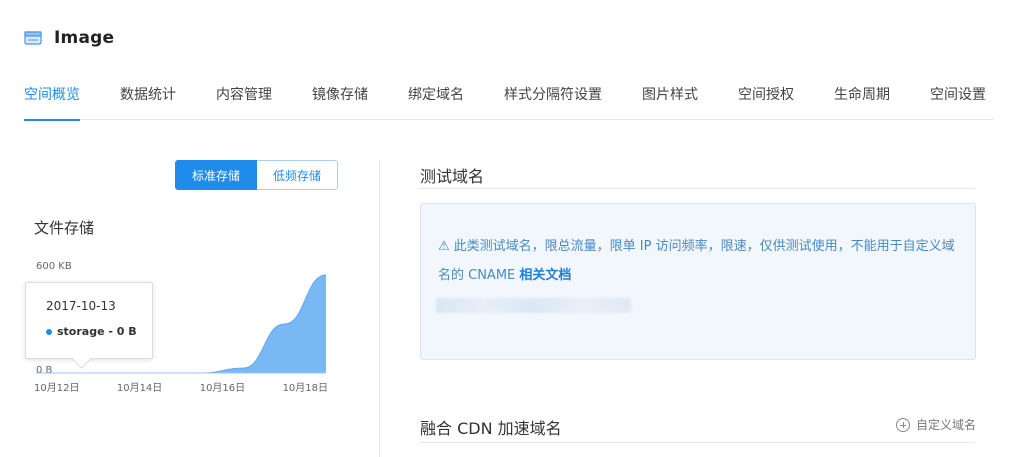 The height and width of the screenshot is (457, 1010). Describe the element at coordinates (545, 275) in the screenshot. I see `related-docs-link: 相关文档` at that location.